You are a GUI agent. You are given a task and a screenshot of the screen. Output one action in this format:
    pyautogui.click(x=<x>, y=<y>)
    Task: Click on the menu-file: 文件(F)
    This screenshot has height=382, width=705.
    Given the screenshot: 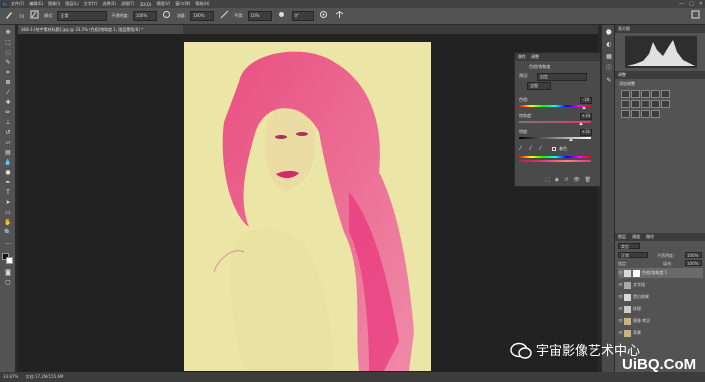 What is the action you would take?
    pyautogui.click(x=17, y=4)
    